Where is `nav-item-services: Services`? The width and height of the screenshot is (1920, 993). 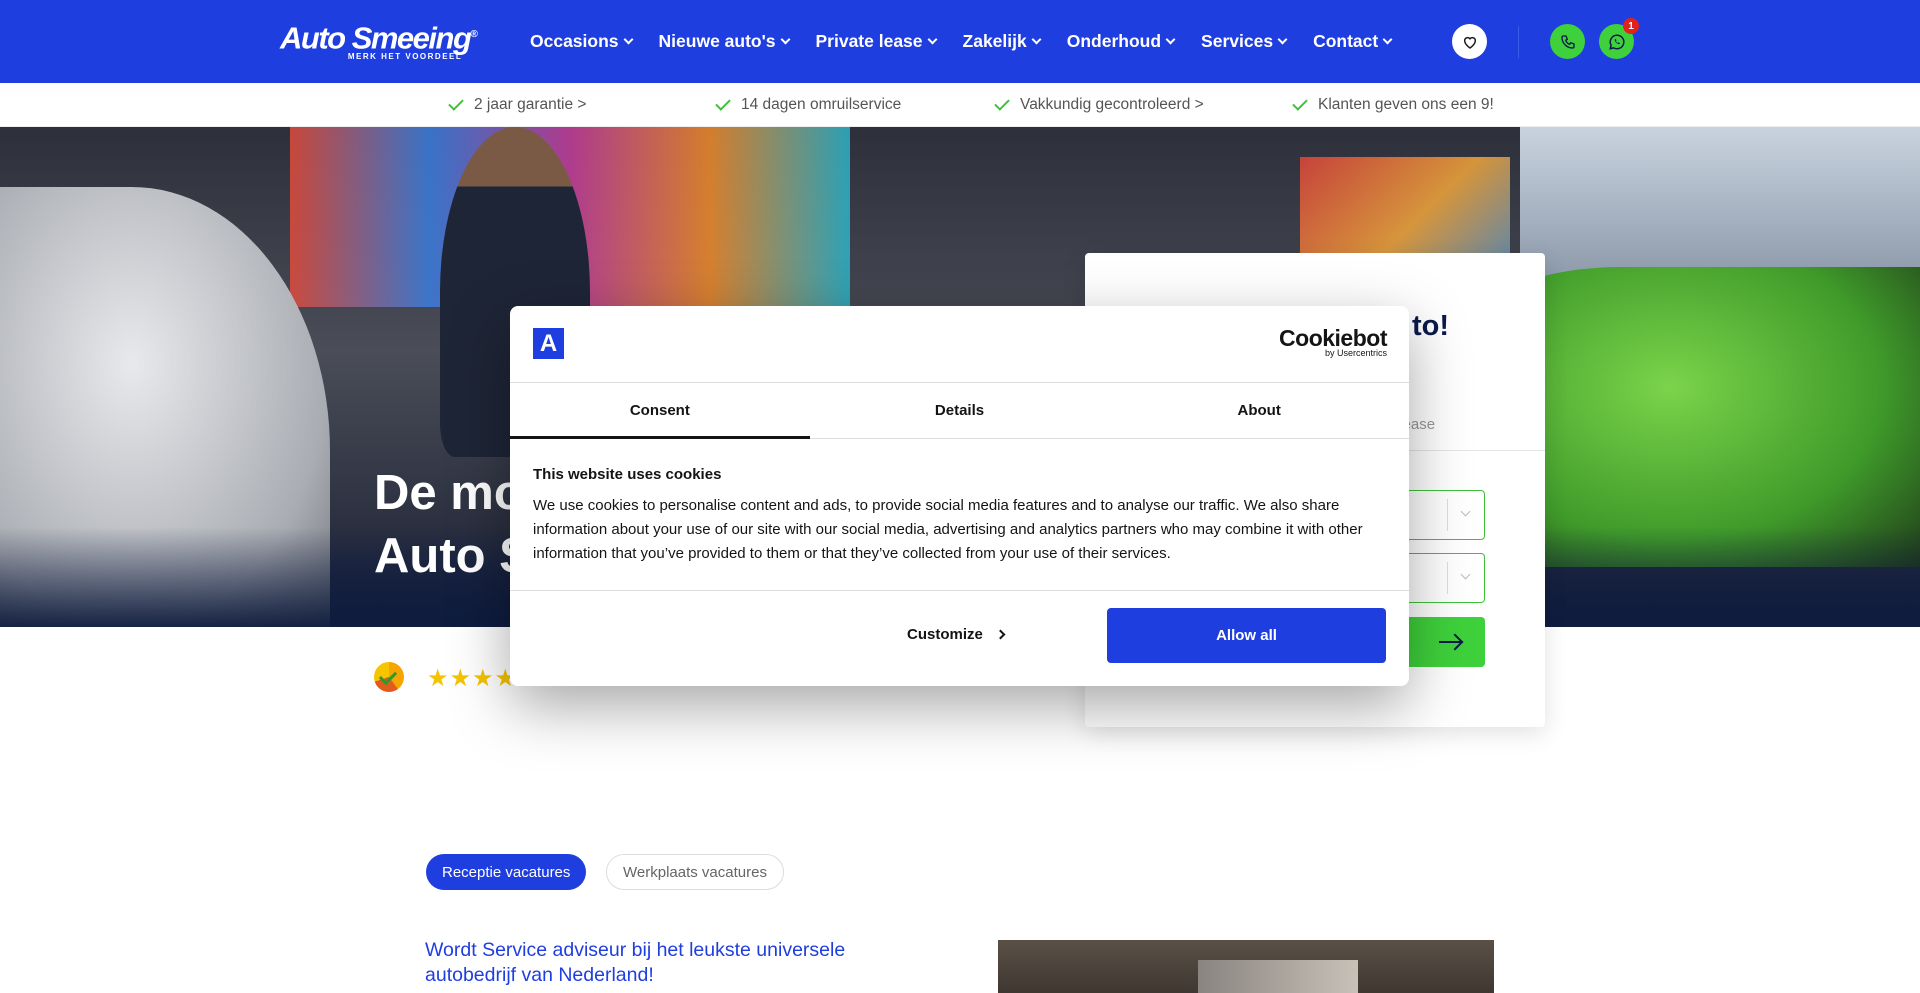
nav-item-services: Services is located at coordinates (1244, 41).